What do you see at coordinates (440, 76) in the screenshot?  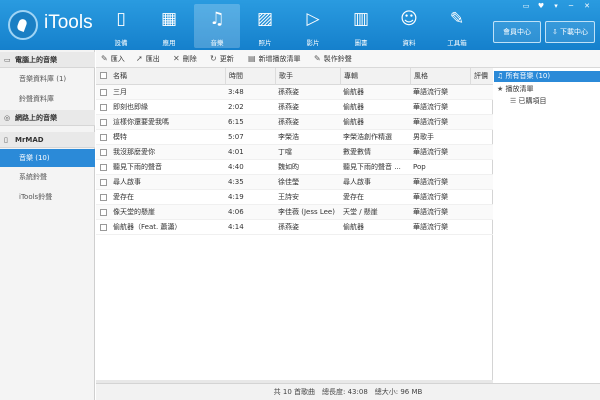 I see `column-header-genre: 風格` at bounding box center [440, 76].